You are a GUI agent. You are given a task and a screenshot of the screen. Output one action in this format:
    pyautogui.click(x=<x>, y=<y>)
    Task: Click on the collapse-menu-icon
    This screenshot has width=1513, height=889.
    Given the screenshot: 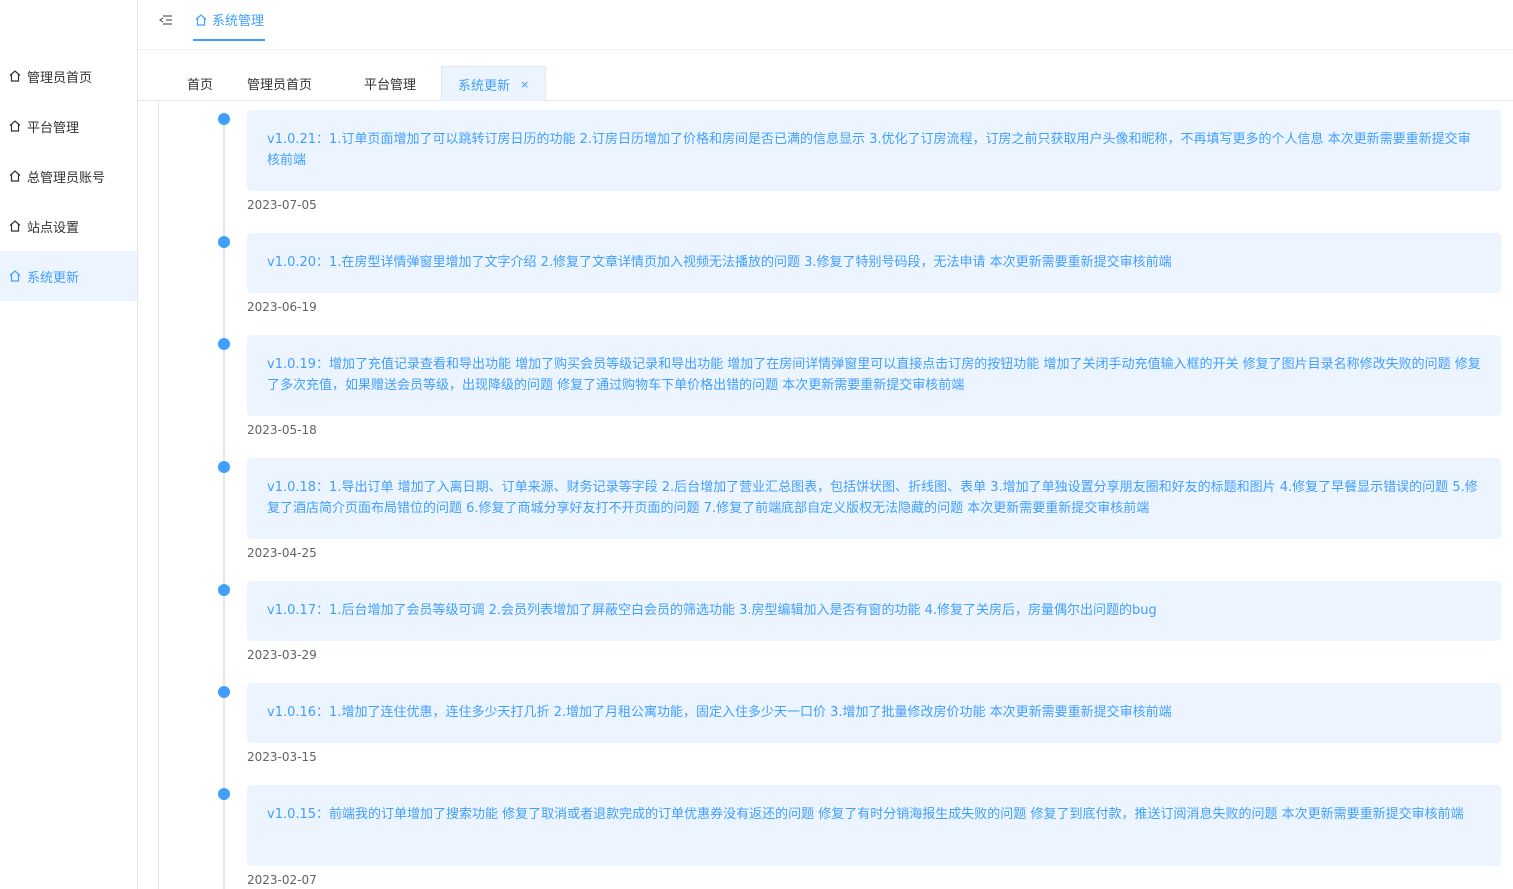 What is the action you would take?
    pyautogui.click(x=166, y=20)
    